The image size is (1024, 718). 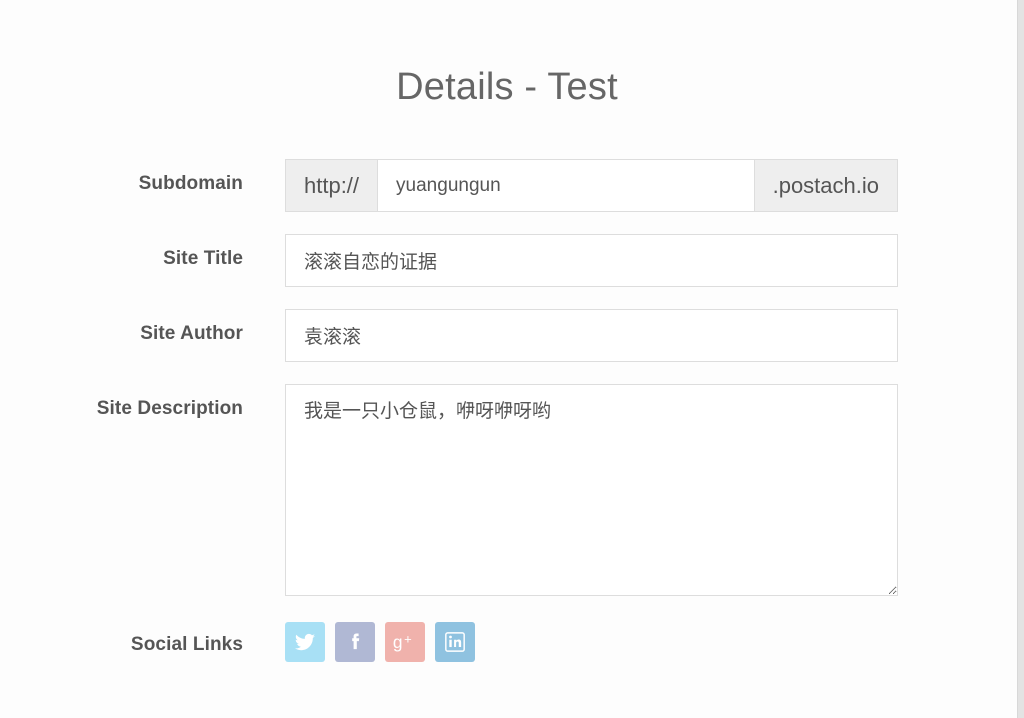 I want to click on subdomain-label: Subdomain, so click(x=190, y=183).